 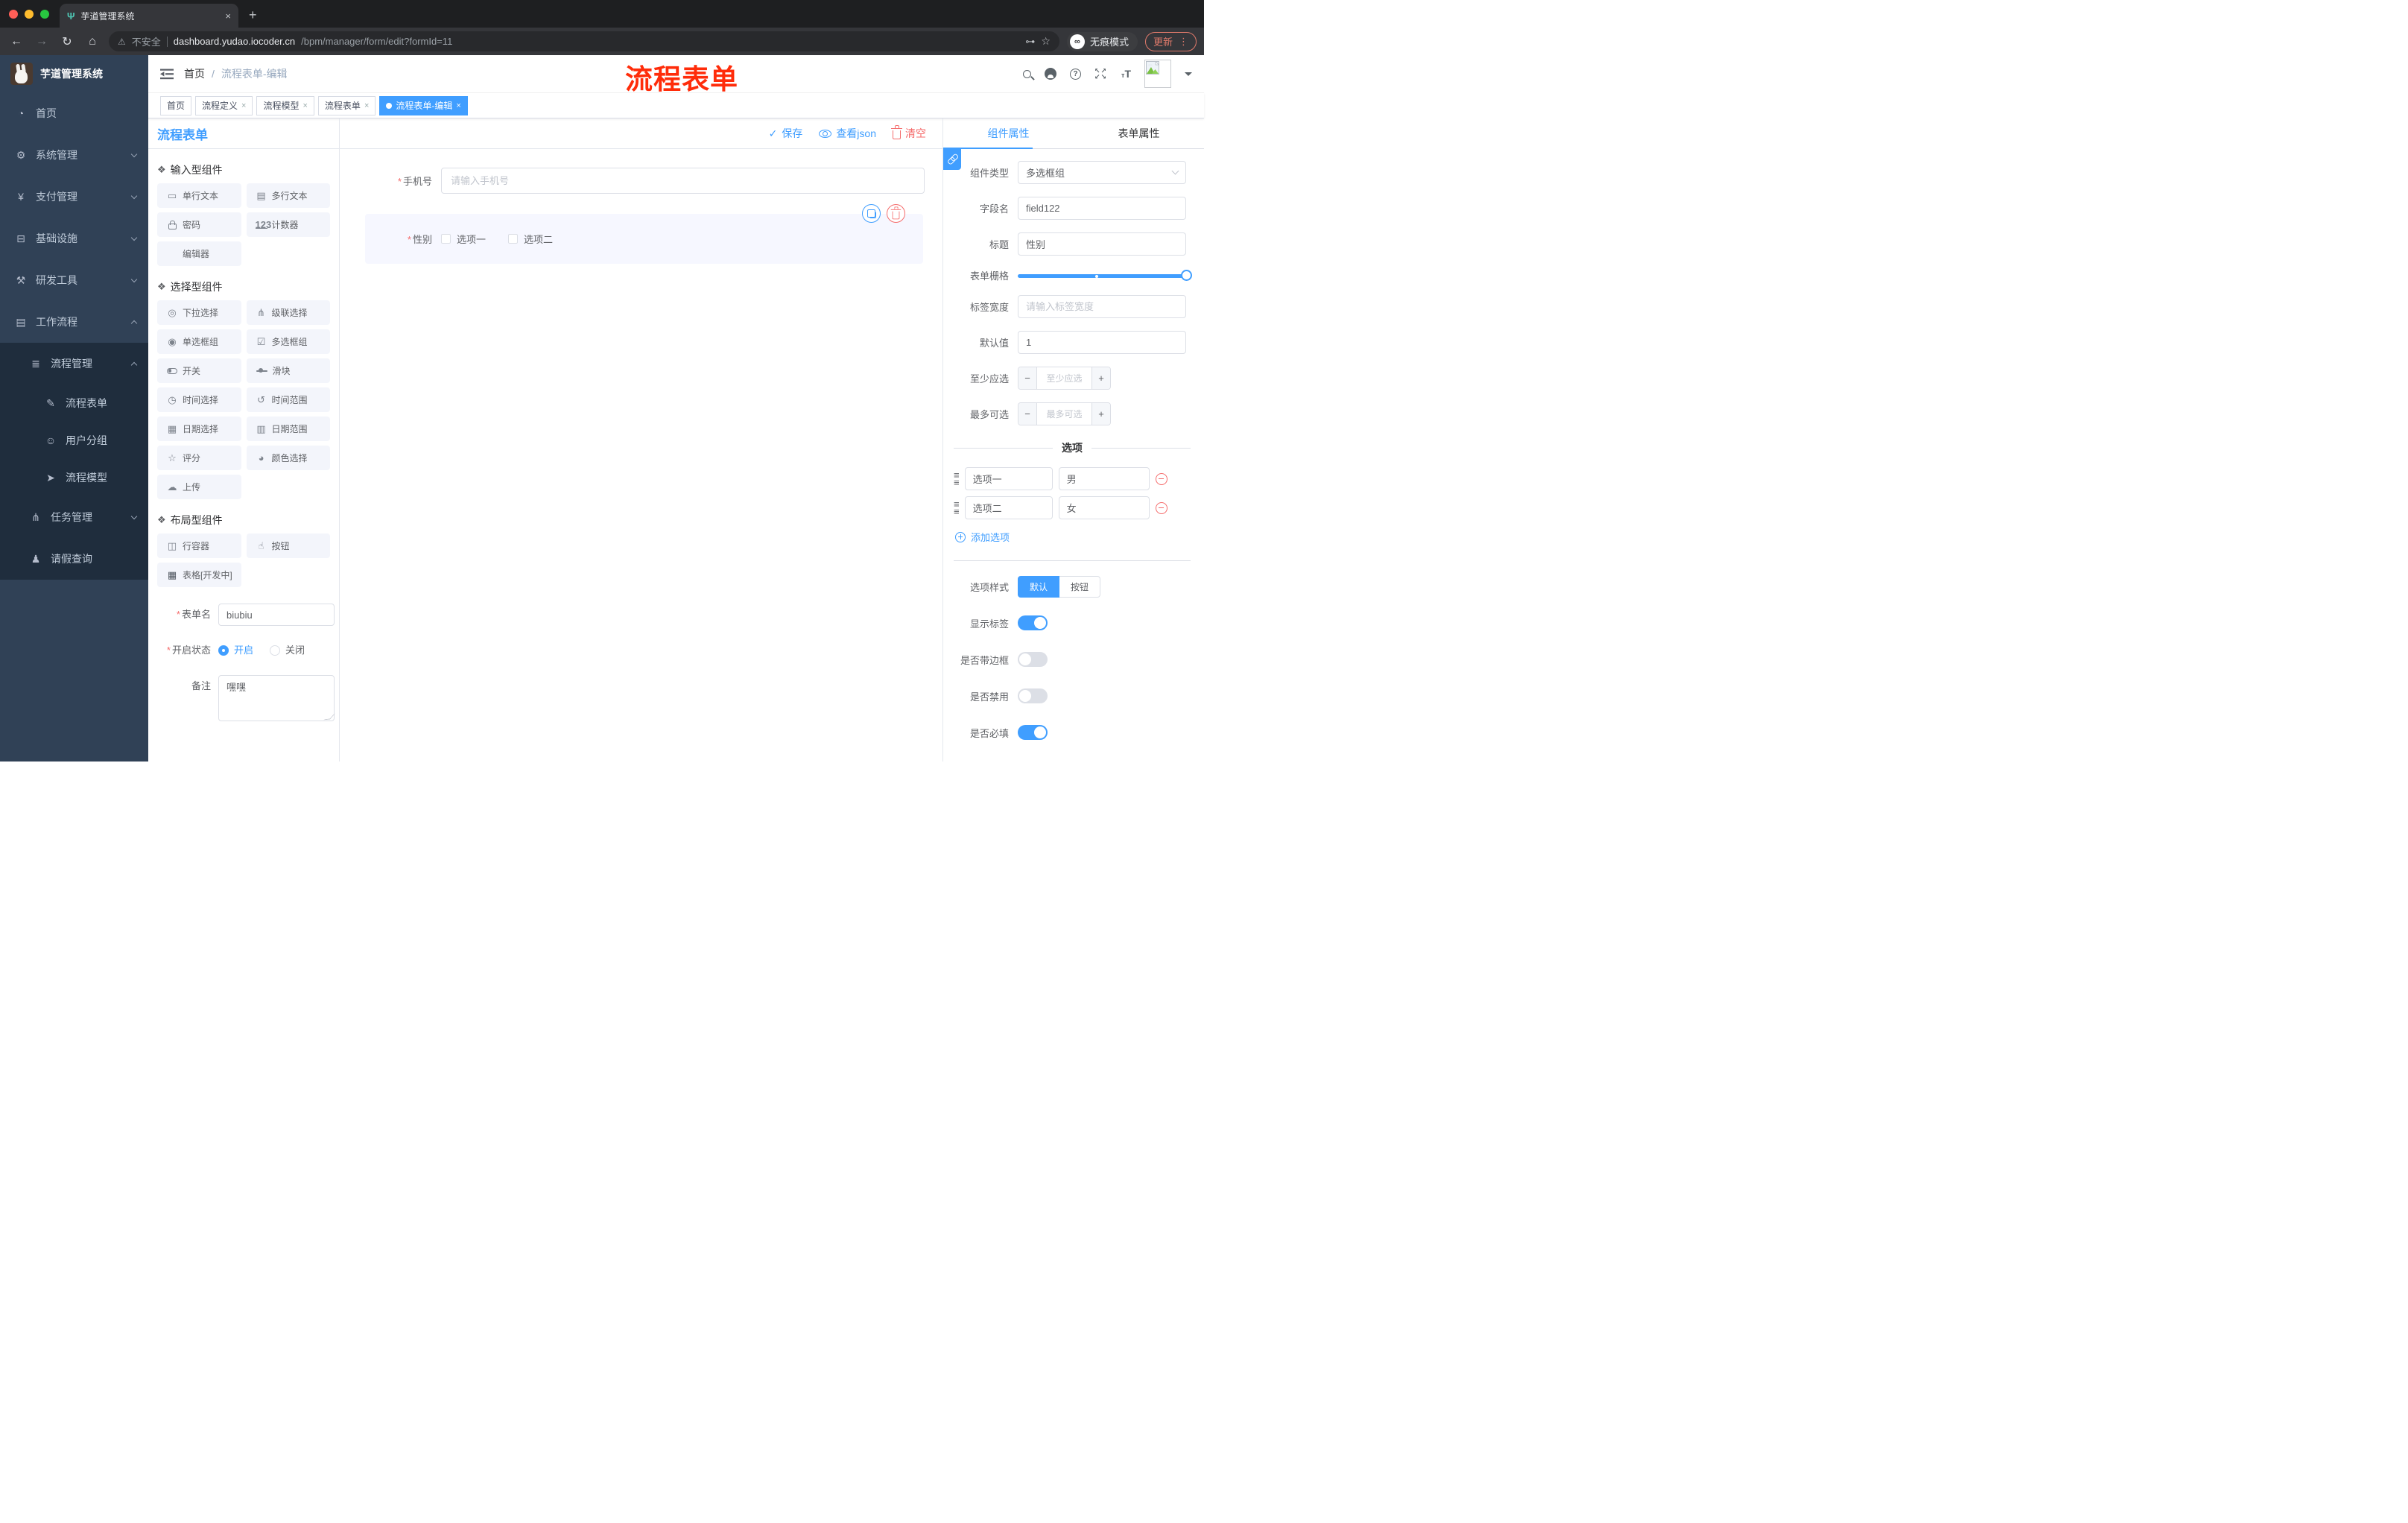 I want to click on component-date-picker: ▦ 日期选择, so click(x=199, y=429).